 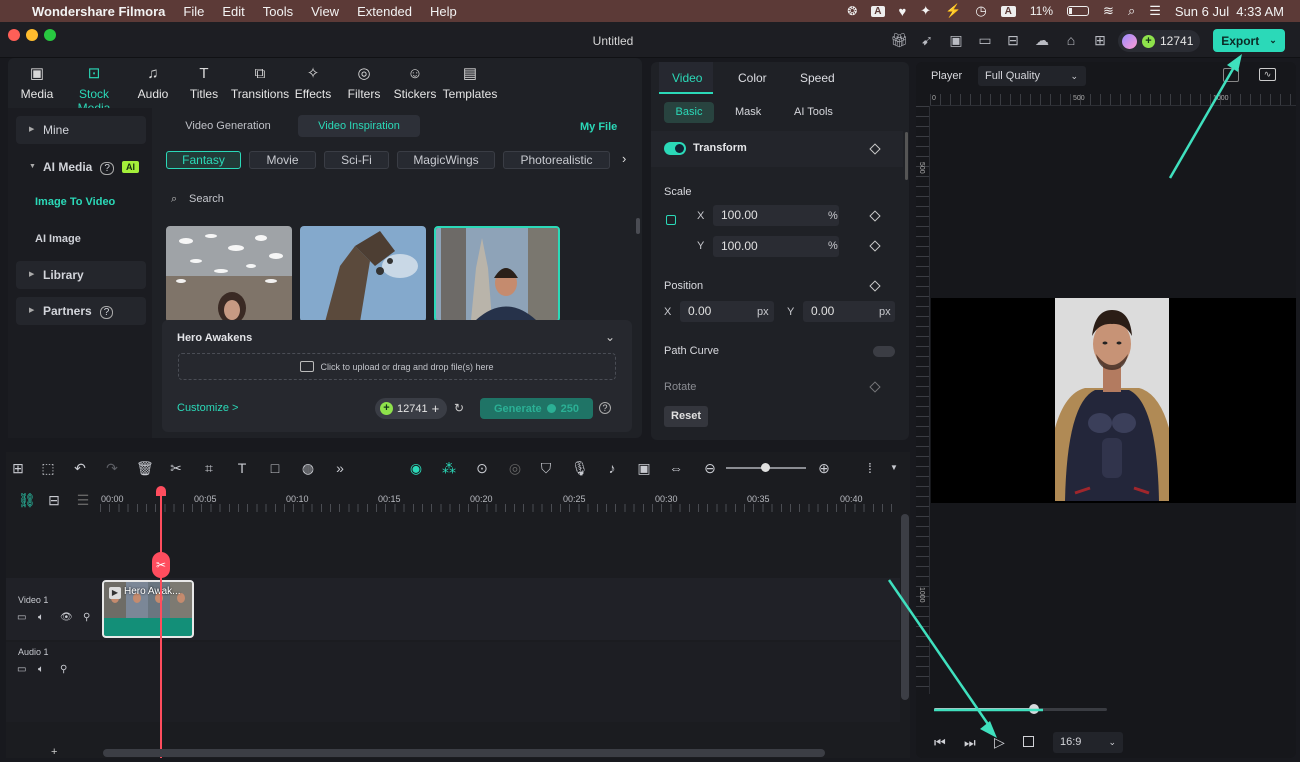 I want to click on gift-icon: 🎁︎, so click(x=899, y=40).